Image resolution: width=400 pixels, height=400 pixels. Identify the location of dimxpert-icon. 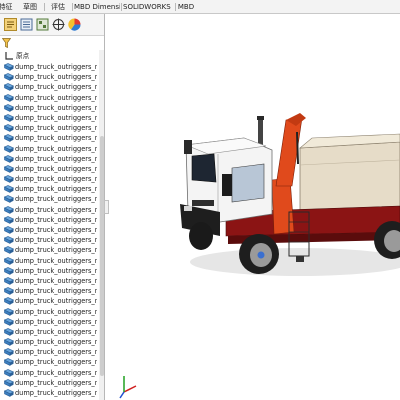
(58, 24).